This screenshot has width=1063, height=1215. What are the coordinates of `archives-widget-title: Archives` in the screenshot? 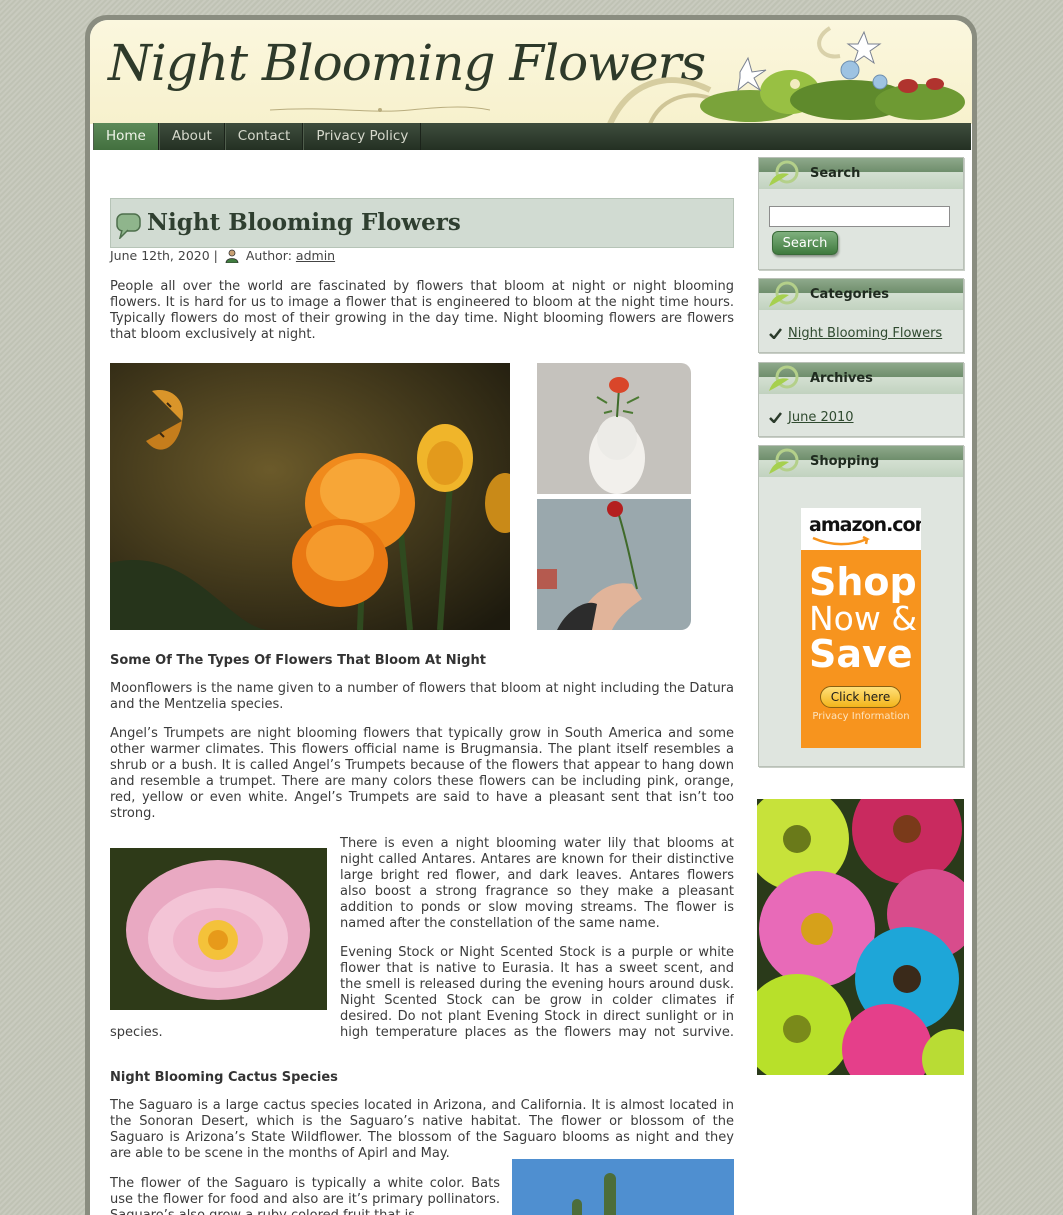 It's located at (841, 378).